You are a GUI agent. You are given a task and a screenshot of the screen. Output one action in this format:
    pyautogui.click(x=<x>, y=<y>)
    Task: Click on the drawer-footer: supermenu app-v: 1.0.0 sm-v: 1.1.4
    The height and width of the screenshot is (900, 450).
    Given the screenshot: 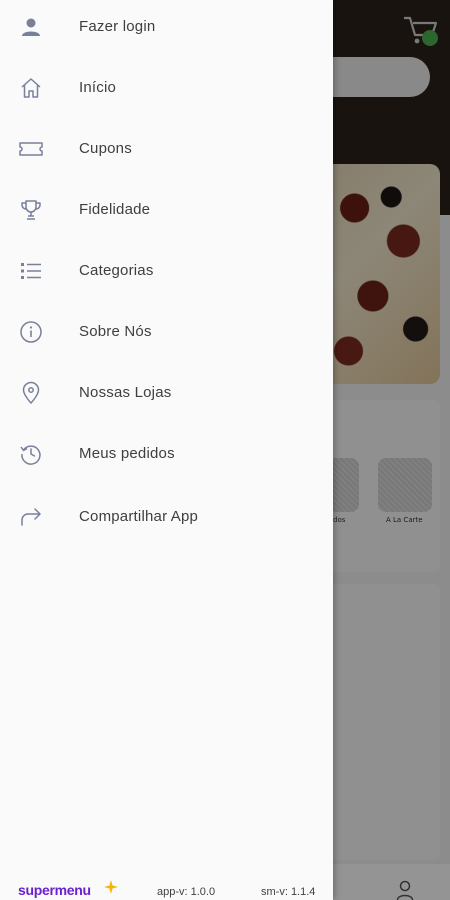 What is the action you would take?
    pyautogui.click(x=166, y=889)
    